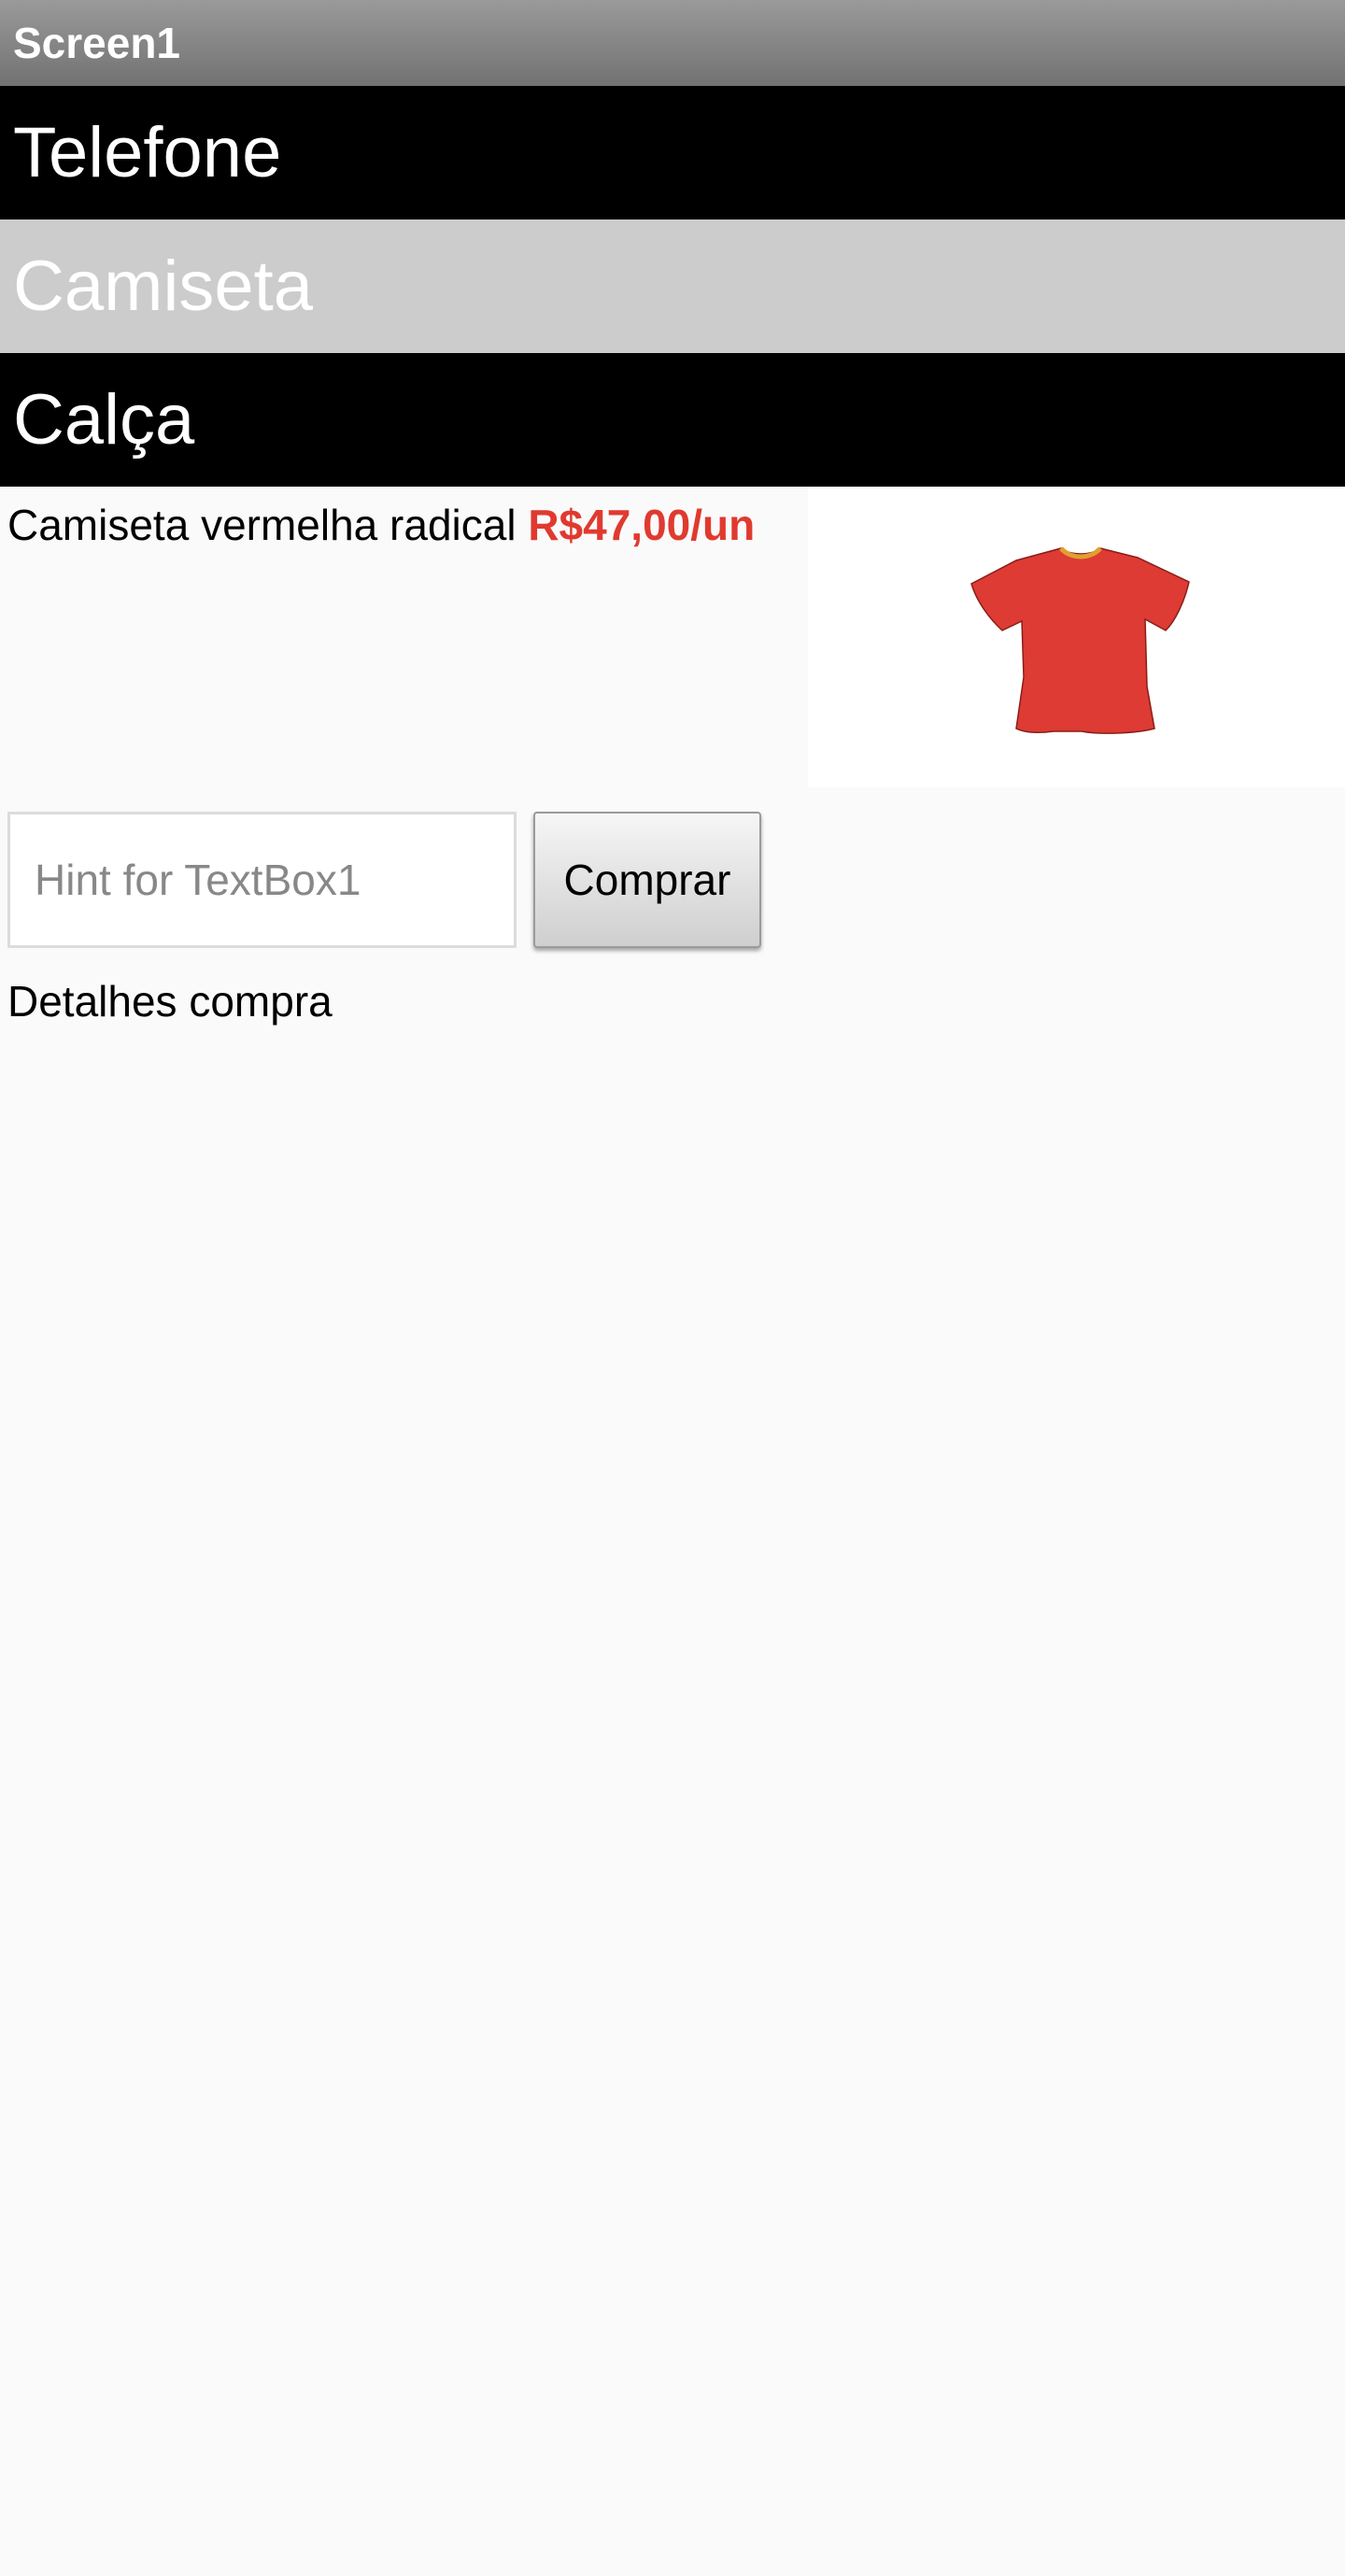 The image size is (1345, 2576). Describe the element at coordinates (163, 286) in the screenshot. I see `tab-label: Camiseta` at that location.